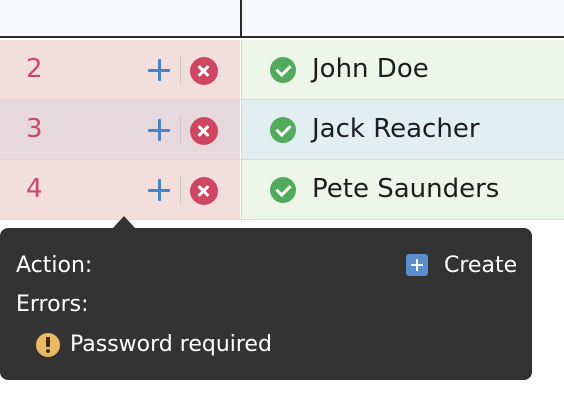 Image resolution: width=564 pixels, height=408 pixels. What do you see at coordinates (417, 265) in the screenshot?
I see `plus-square-icon` at bounding box center [417, 265].